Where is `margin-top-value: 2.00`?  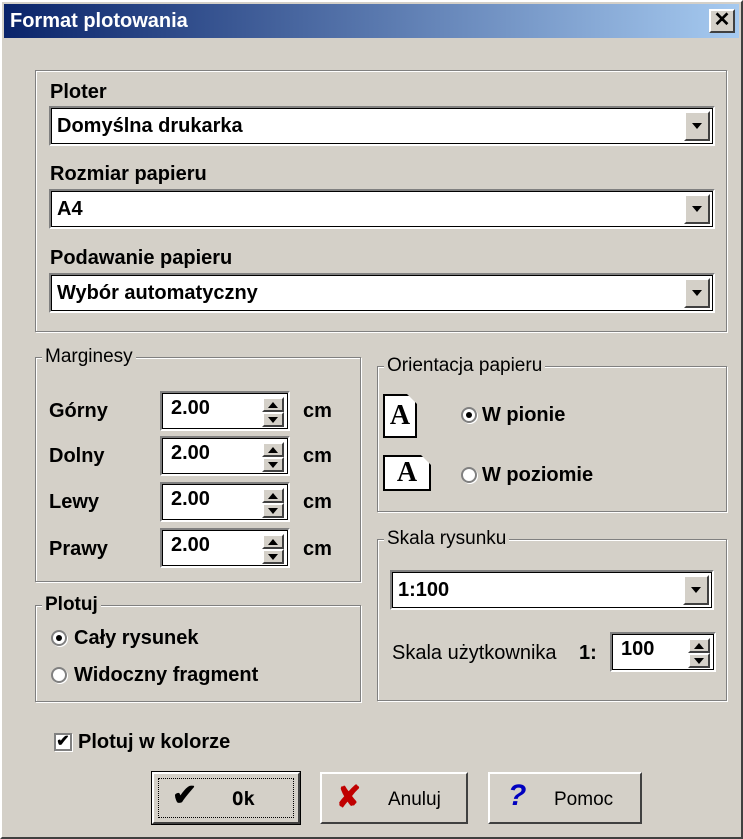 margin-top-value: 2.00 is located at coordinates (190, 408).